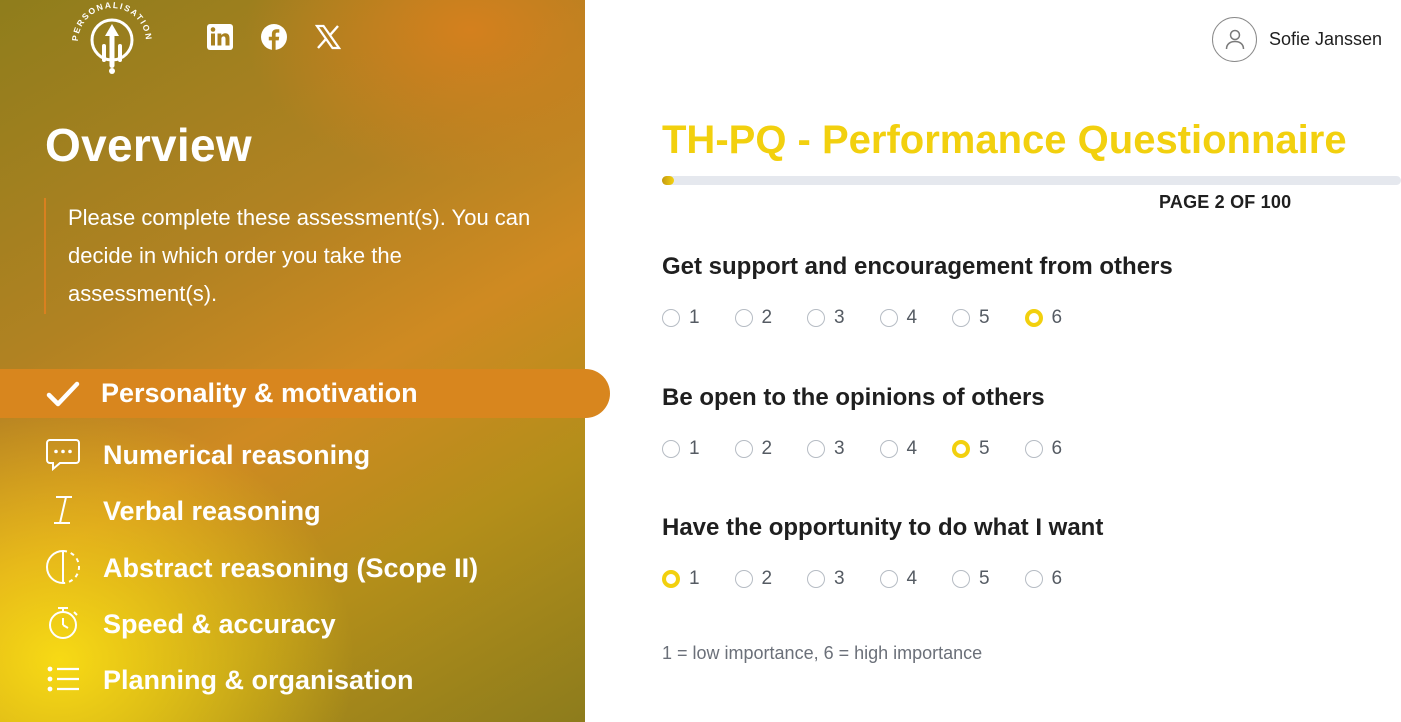 The height and width of the screenshot is (722, 1401). What do you see at coordinates (328, 37) in the screenshot?
I see `x-icon` at bounding box center [328, 37].